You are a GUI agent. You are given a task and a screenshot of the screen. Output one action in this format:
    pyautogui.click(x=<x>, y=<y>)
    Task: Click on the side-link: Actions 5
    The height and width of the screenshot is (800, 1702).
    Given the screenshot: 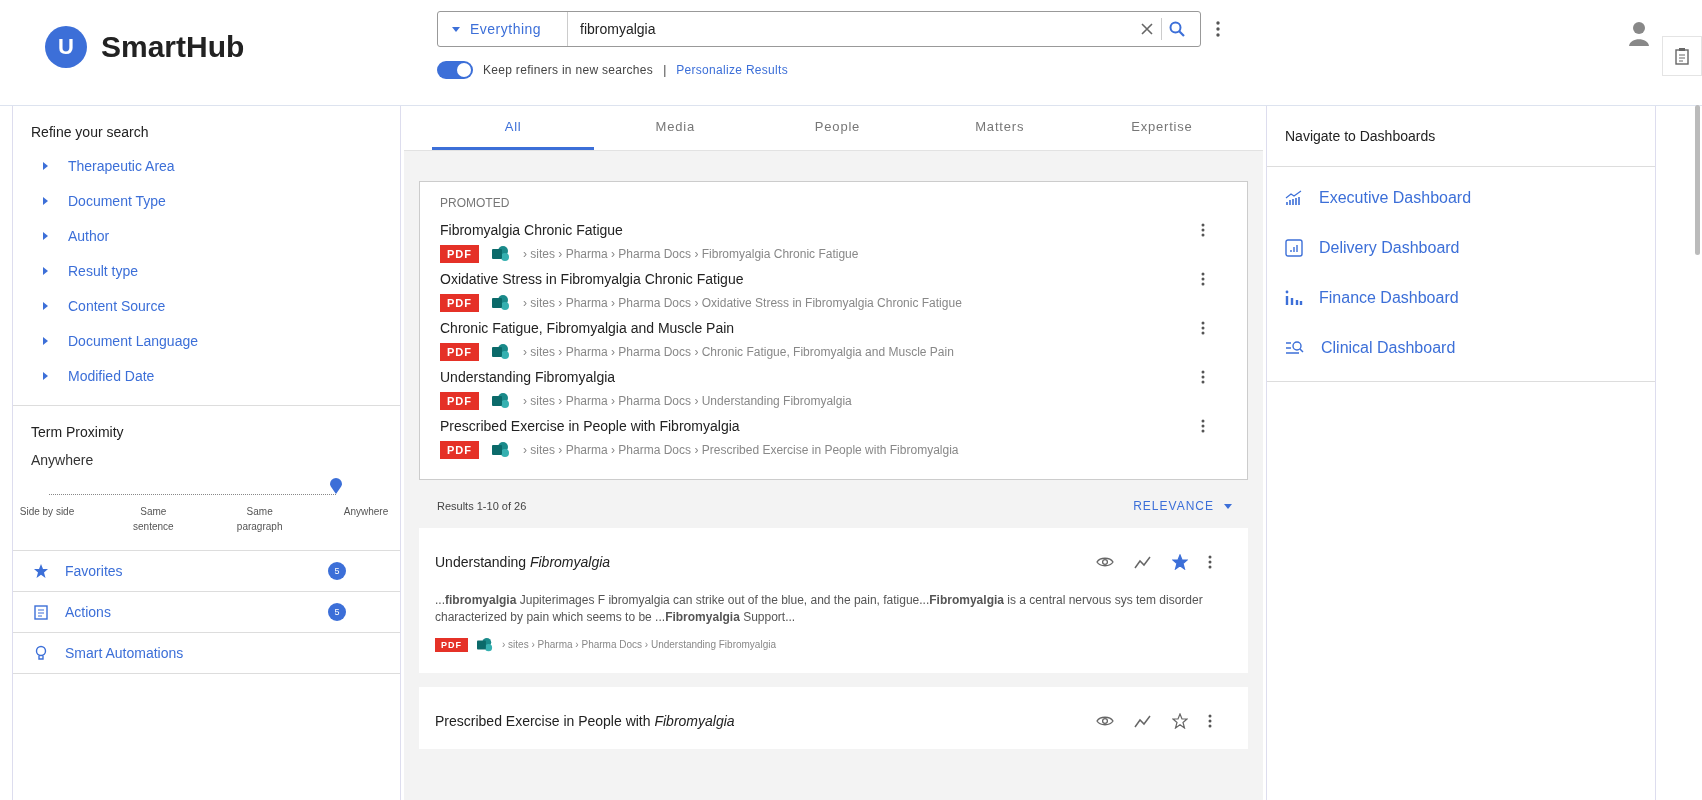 What is the action you would take?
    pyautogui.click(x=206, y=612)
    